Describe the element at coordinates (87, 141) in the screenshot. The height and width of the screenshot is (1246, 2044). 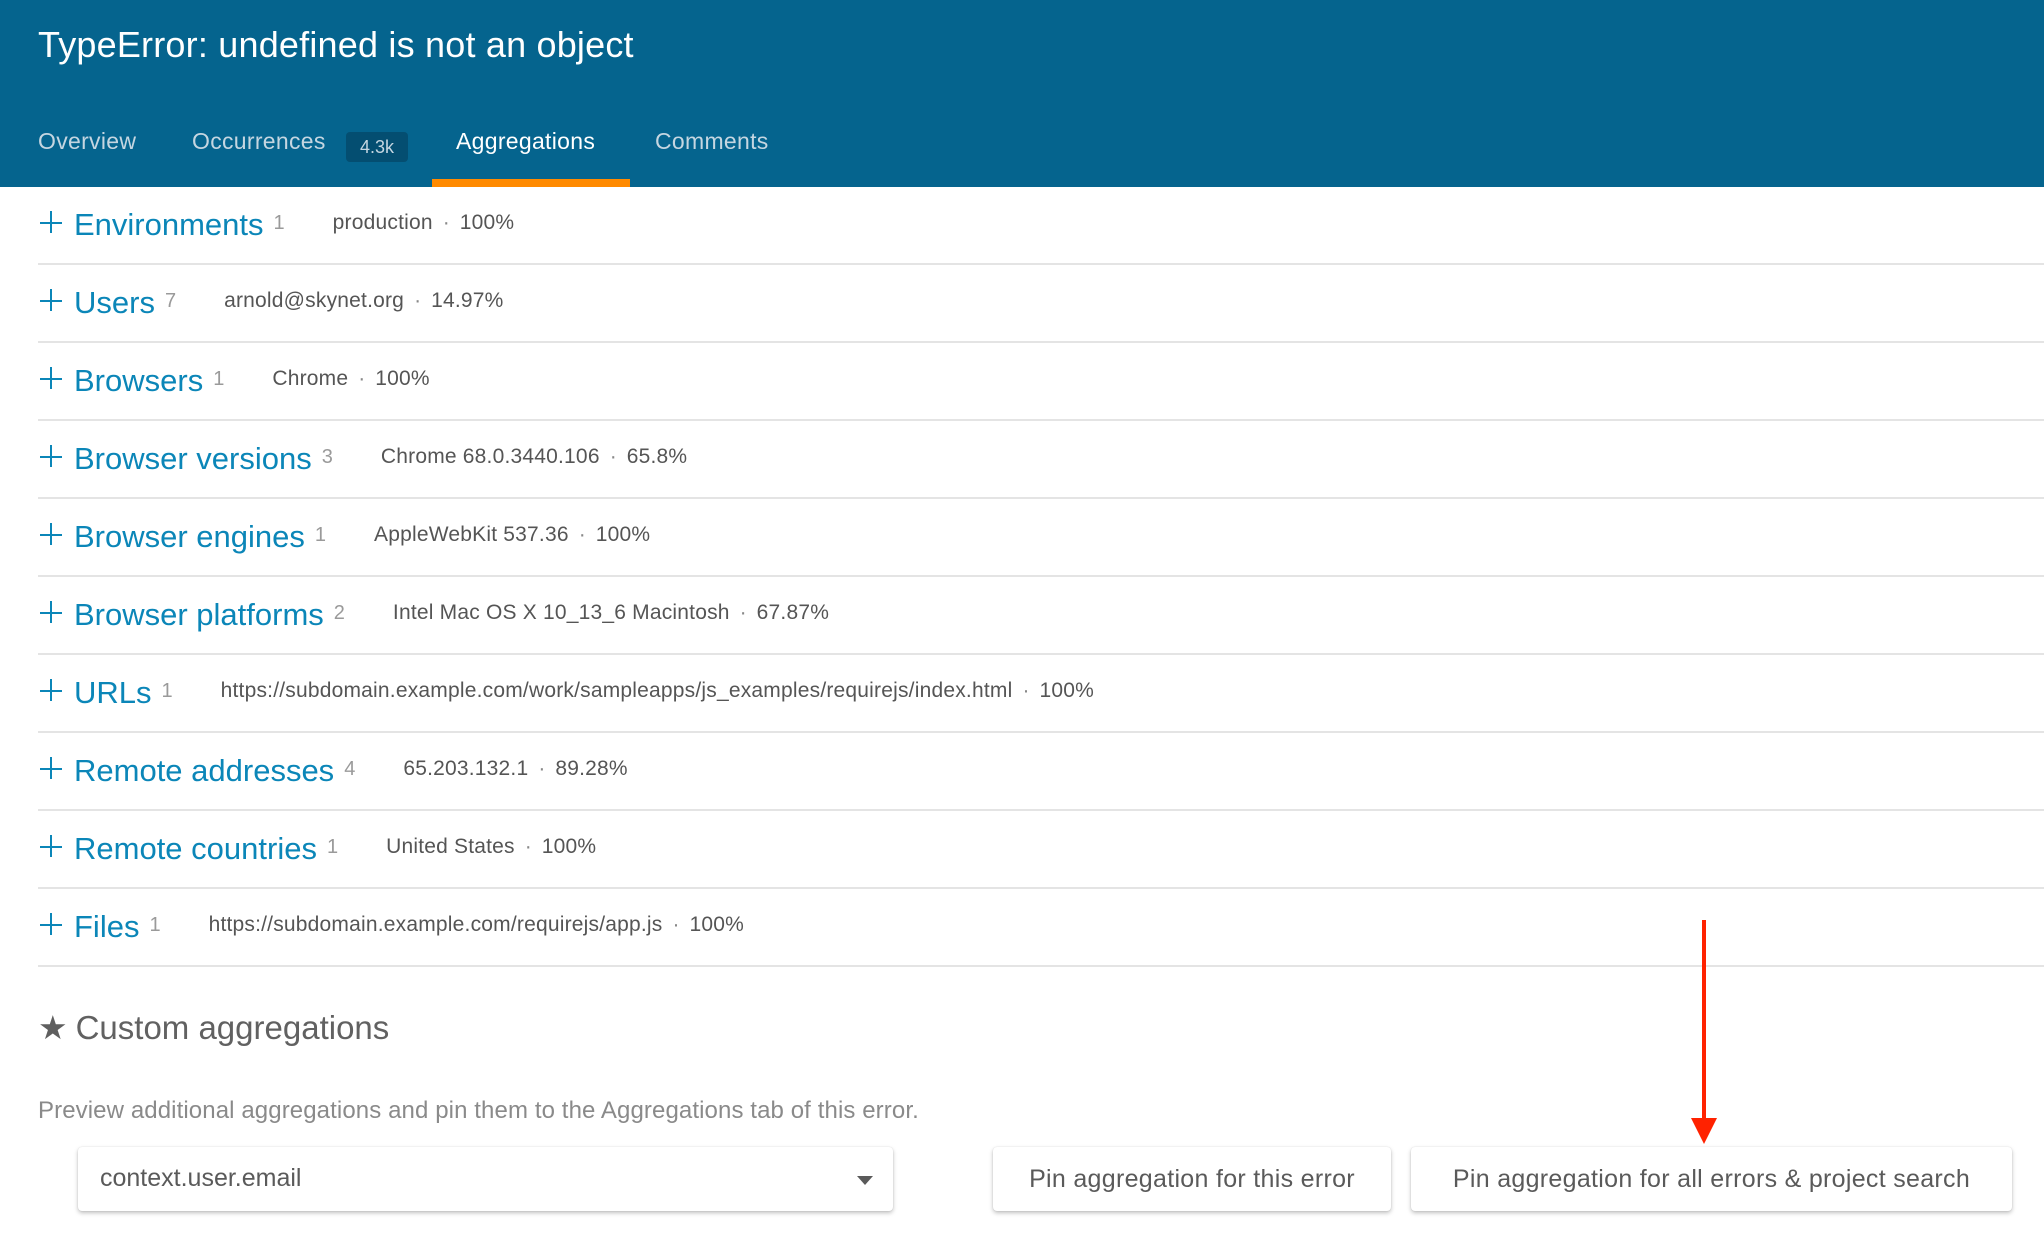
I see `tab-overview: Overview` at that location.